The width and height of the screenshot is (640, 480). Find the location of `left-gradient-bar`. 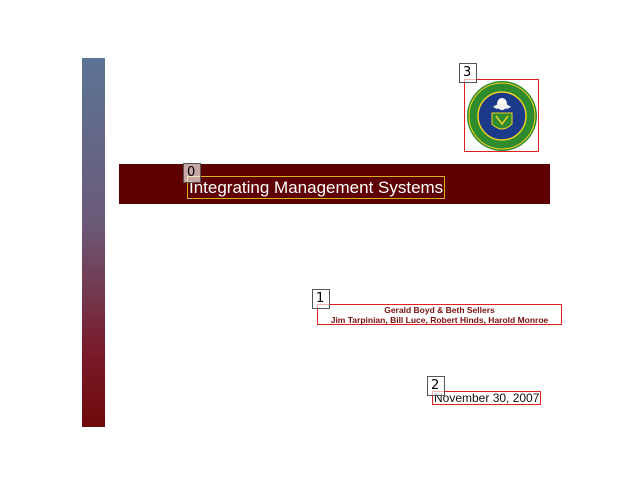

left-gradient-bar is located at coordinates (93, 242).